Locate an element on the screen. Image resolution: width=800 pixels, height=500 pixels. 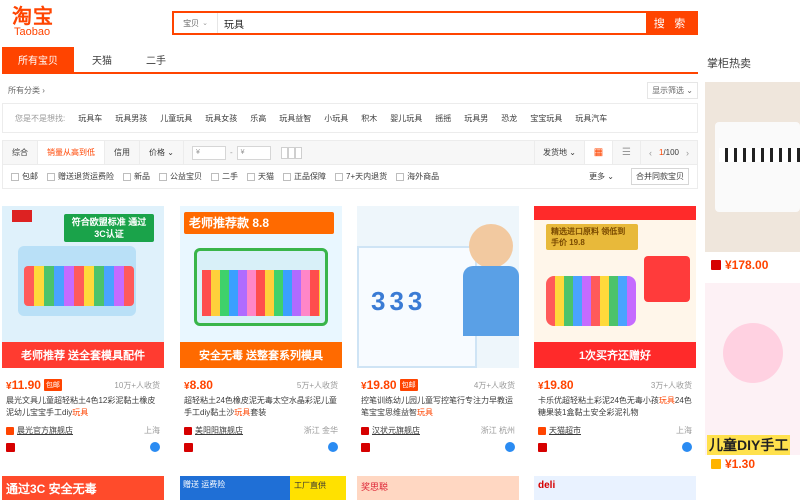
ship-from-select: 发货地 ⌄ is located at coordinates (559, 152).